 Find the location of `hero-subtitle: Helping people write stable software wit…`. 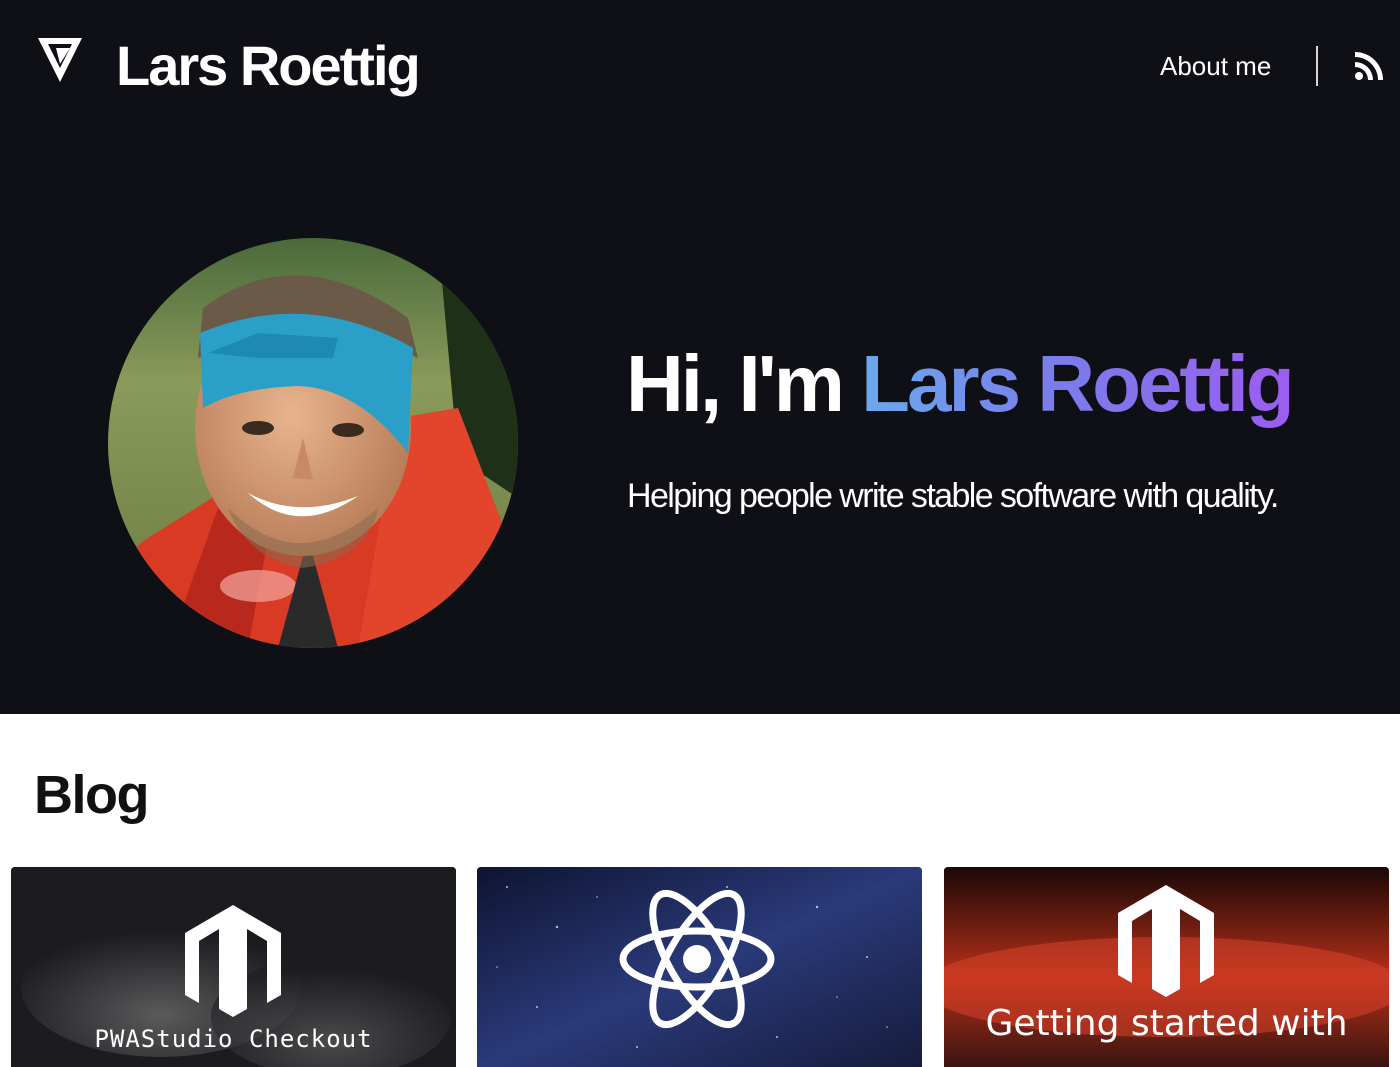

hero-subtitle: Helping people write stable software wit… is located at coordinates (953, 496).